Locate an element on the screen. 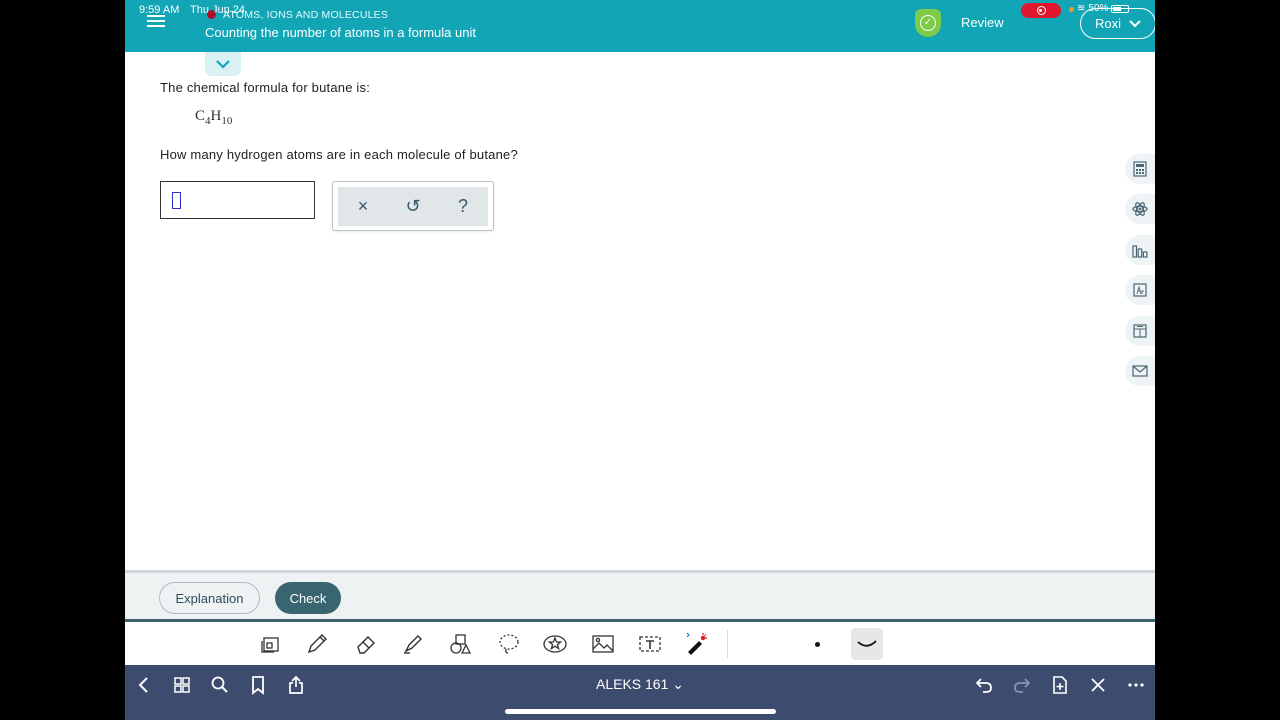 The width and height of the screenshot is (1280, 720). answer-tool-group: × ↺ ? is located at coordinates (413, 206).